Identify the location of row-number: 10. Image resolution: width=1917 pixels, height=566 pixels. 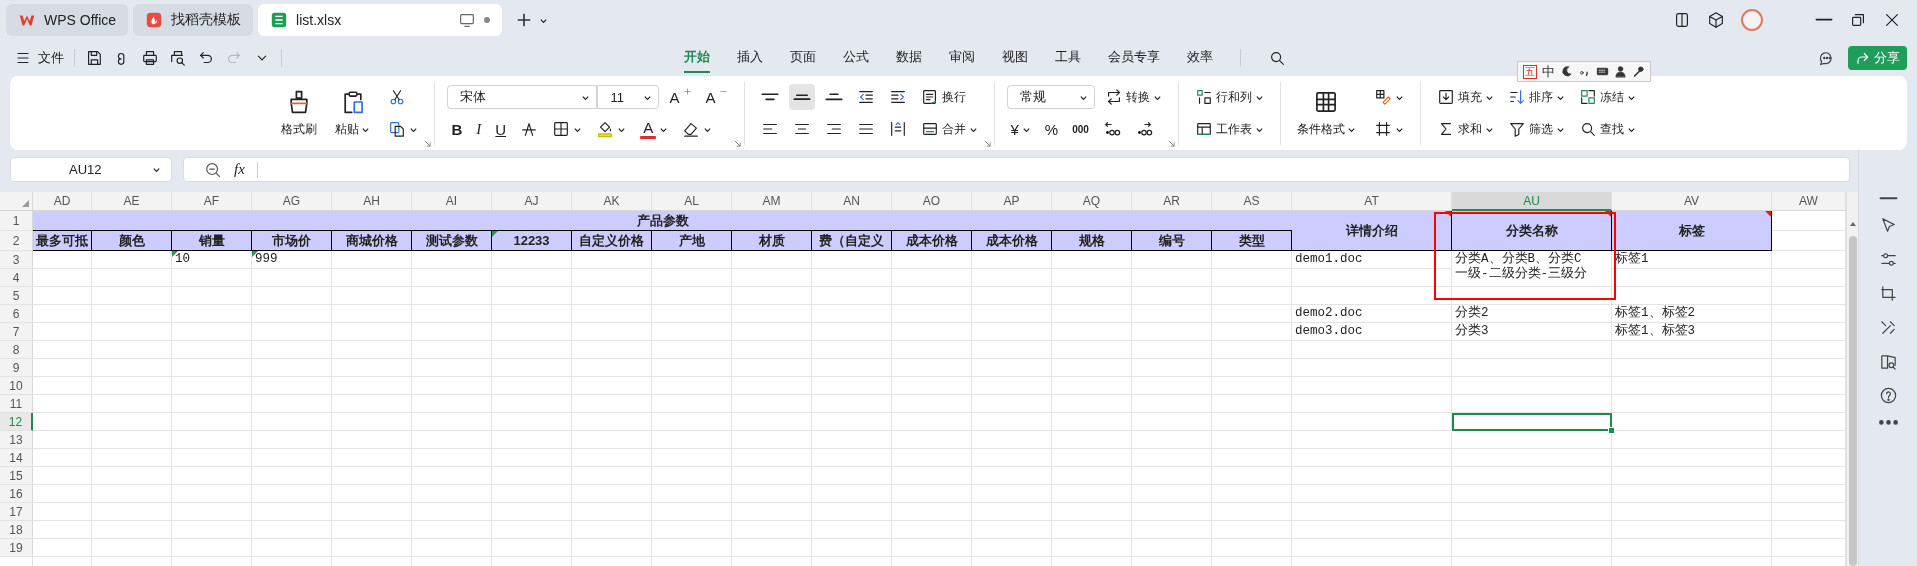
(16, 386).